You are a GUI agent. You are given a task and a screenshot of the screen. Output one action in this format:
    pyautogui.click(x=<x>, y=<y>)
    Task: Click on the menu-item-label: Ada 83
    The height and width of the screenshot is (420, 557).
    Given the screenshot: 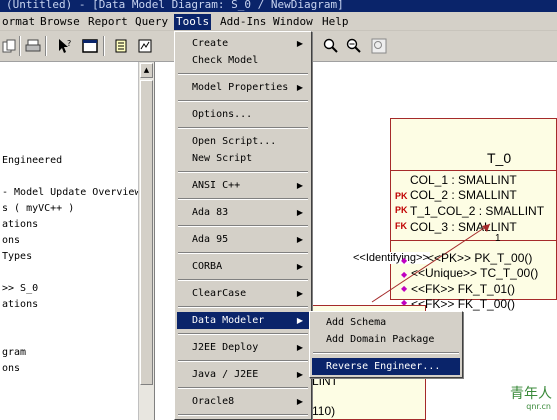 What is the action you would take?
    pyautogui.click(x=210, y=212)
    